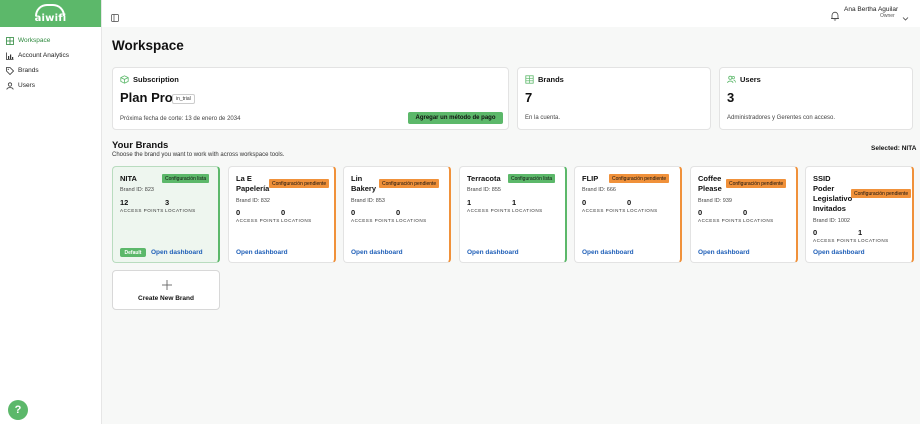  I want to click on create-brand-label: Create New Brand, so click(166, 298).